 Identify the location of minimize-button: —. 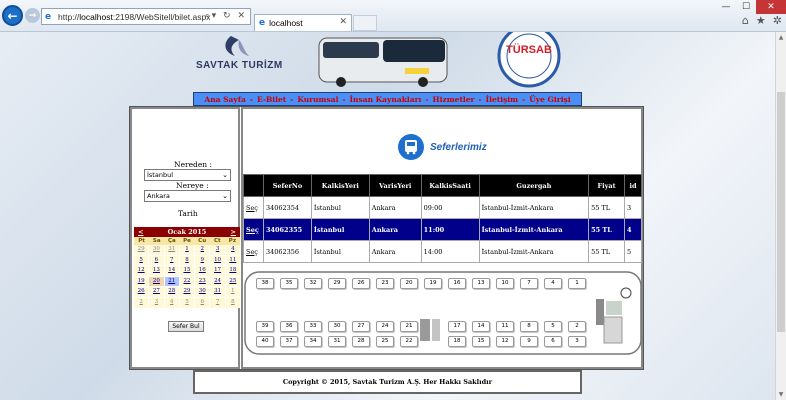
(726, 7).